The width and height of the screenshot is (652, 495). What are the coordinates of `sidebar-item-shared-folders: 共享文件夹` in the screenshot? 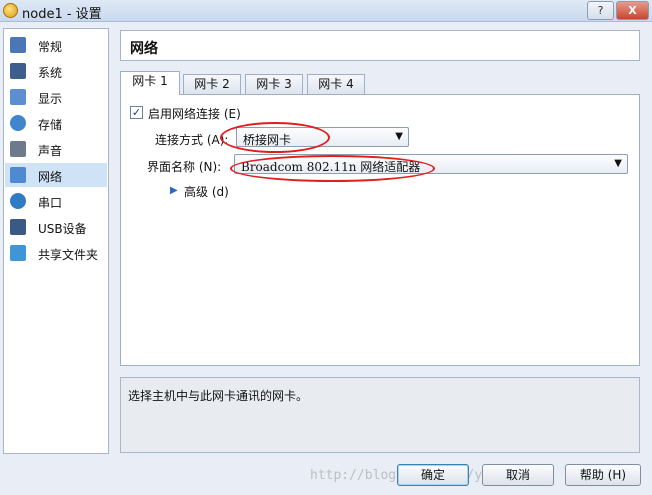 It's located at (56, 253).